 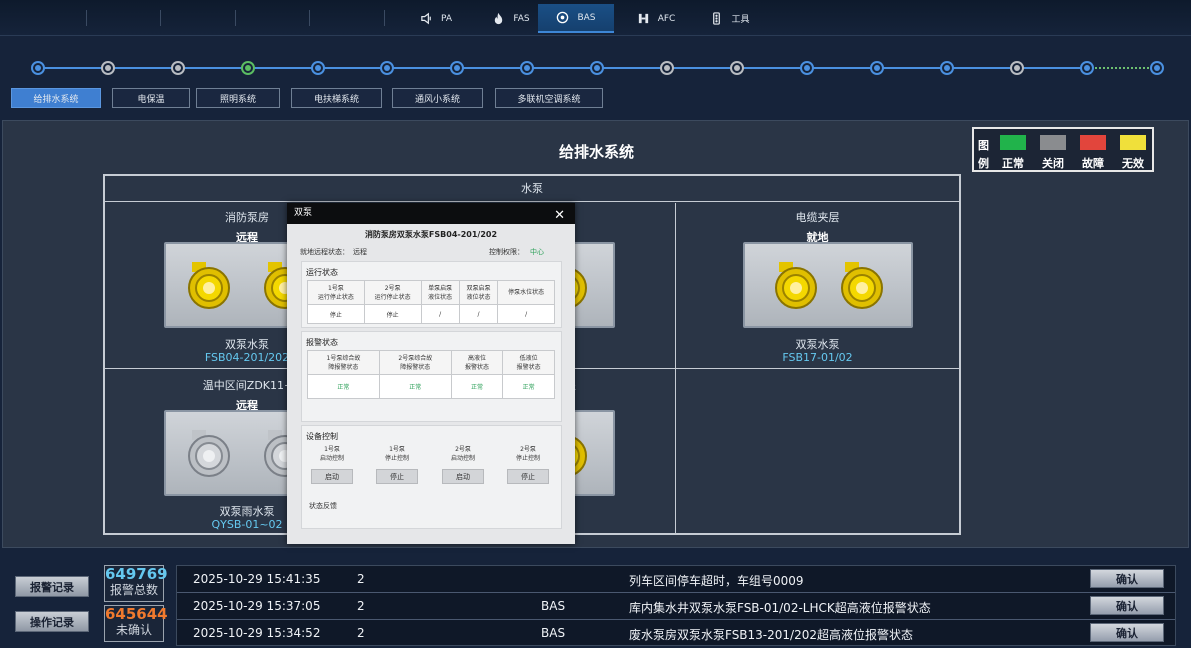 I want to click on alarm-time: 2025-10-29 15:34:52, so click(x=257, y=633).